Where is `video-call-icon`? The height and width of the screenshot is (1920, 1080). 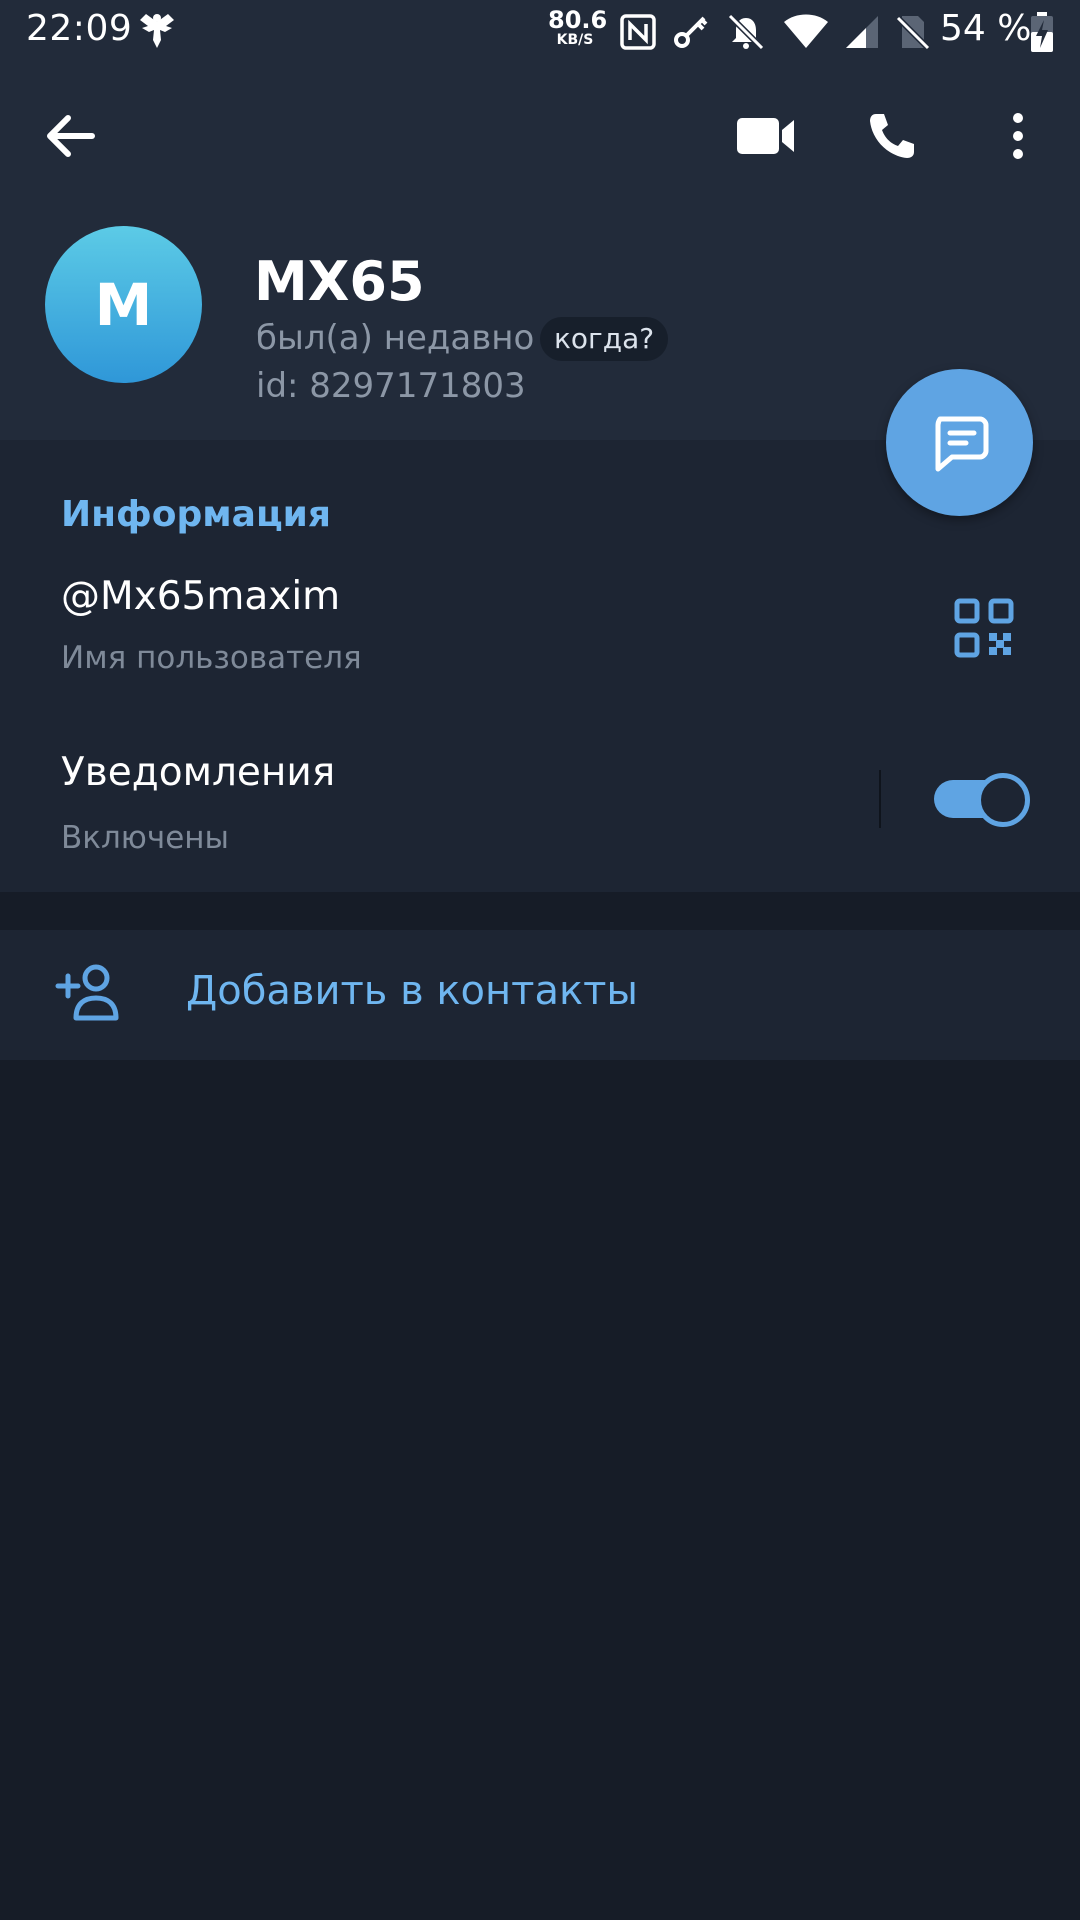 video-call-icon is located at coordinates (765, 136).